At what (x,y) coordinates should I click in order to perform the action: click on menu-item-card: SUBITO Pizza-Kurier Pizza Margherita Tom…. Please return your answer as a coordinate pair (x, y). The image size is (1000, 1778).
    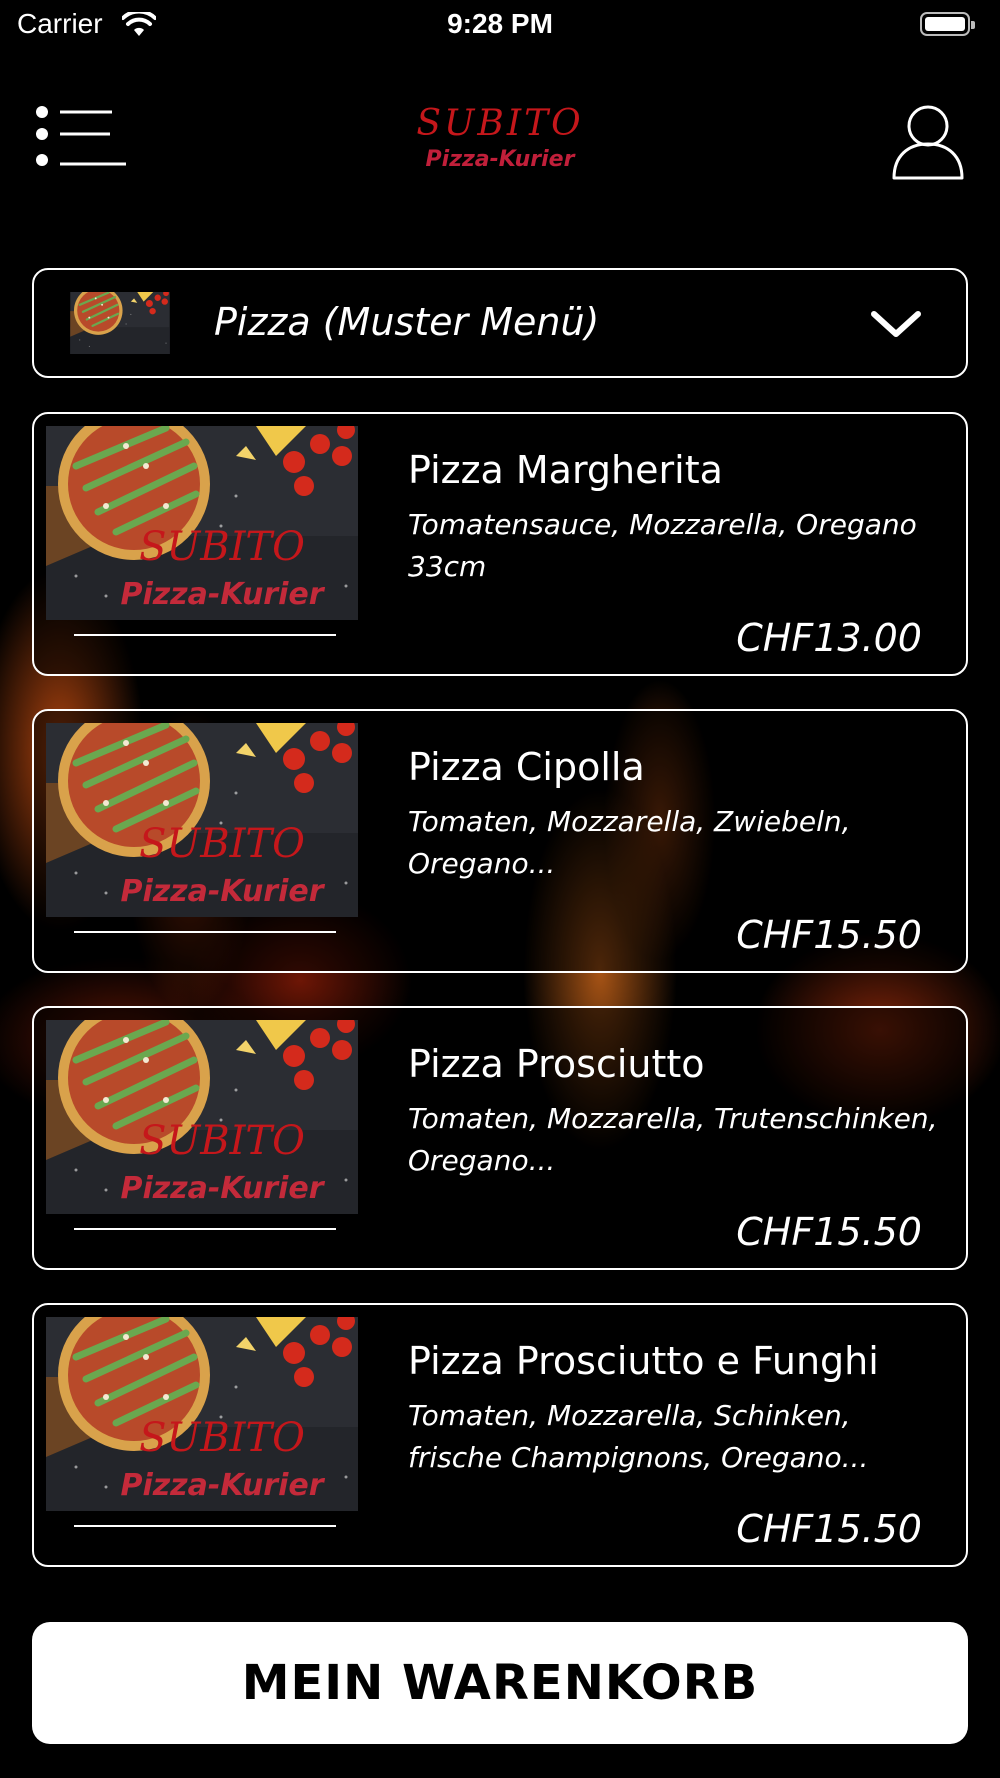
    Looking at the image, I should click on (500, 544).